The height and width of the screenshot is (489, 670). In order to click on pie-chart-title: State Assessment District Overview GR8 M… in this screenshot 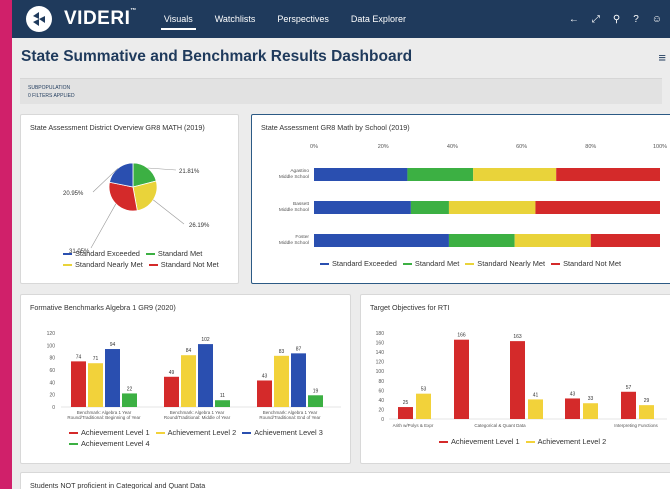, I will do `click(117, 127)`.